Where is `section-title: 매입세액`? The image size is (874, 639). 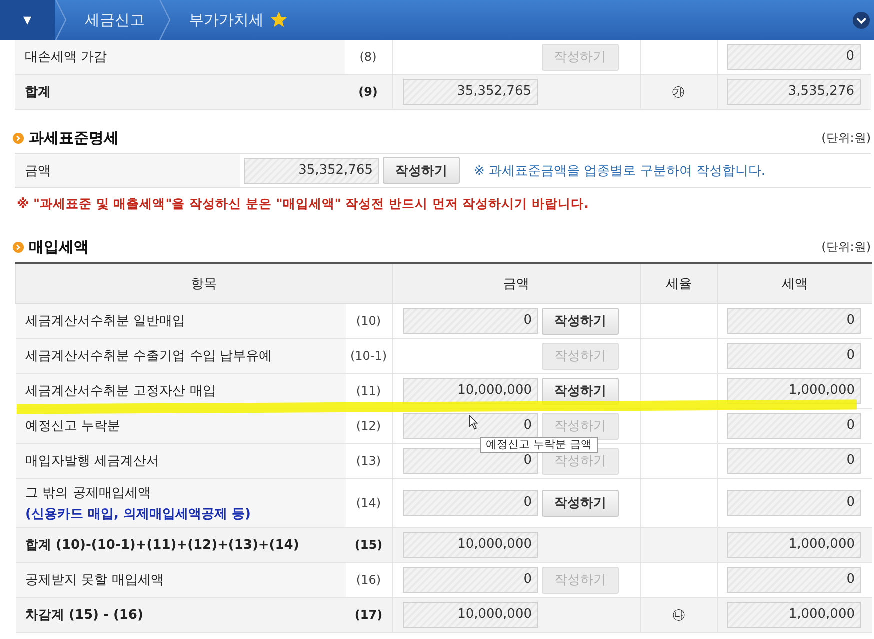
section-title: 매입세액 is located at coordinates (59, 247).